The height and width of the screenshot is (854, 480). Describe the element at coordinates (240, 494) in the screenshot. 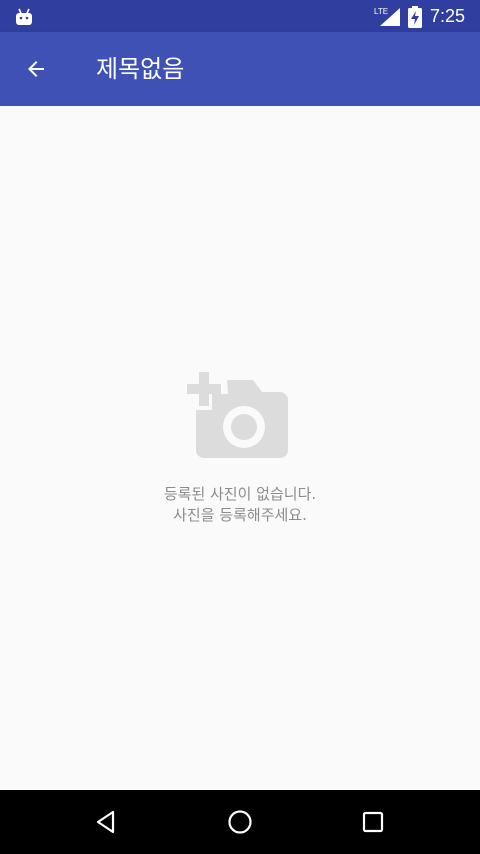

I see `empty-message-line1: 등록된 사진이 없습니다.` at that location.